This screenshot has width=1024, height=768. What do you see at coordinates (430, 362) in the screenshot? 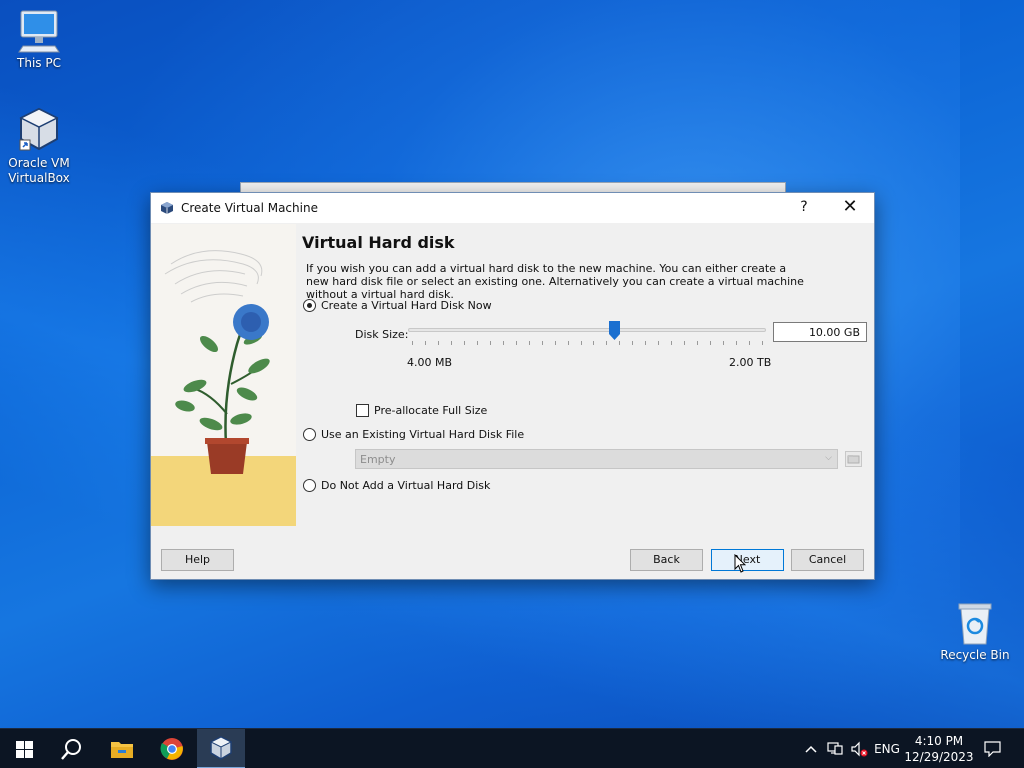
I see `disk-size-min-label: 4.00 MB` at bounding box center [430, 362].